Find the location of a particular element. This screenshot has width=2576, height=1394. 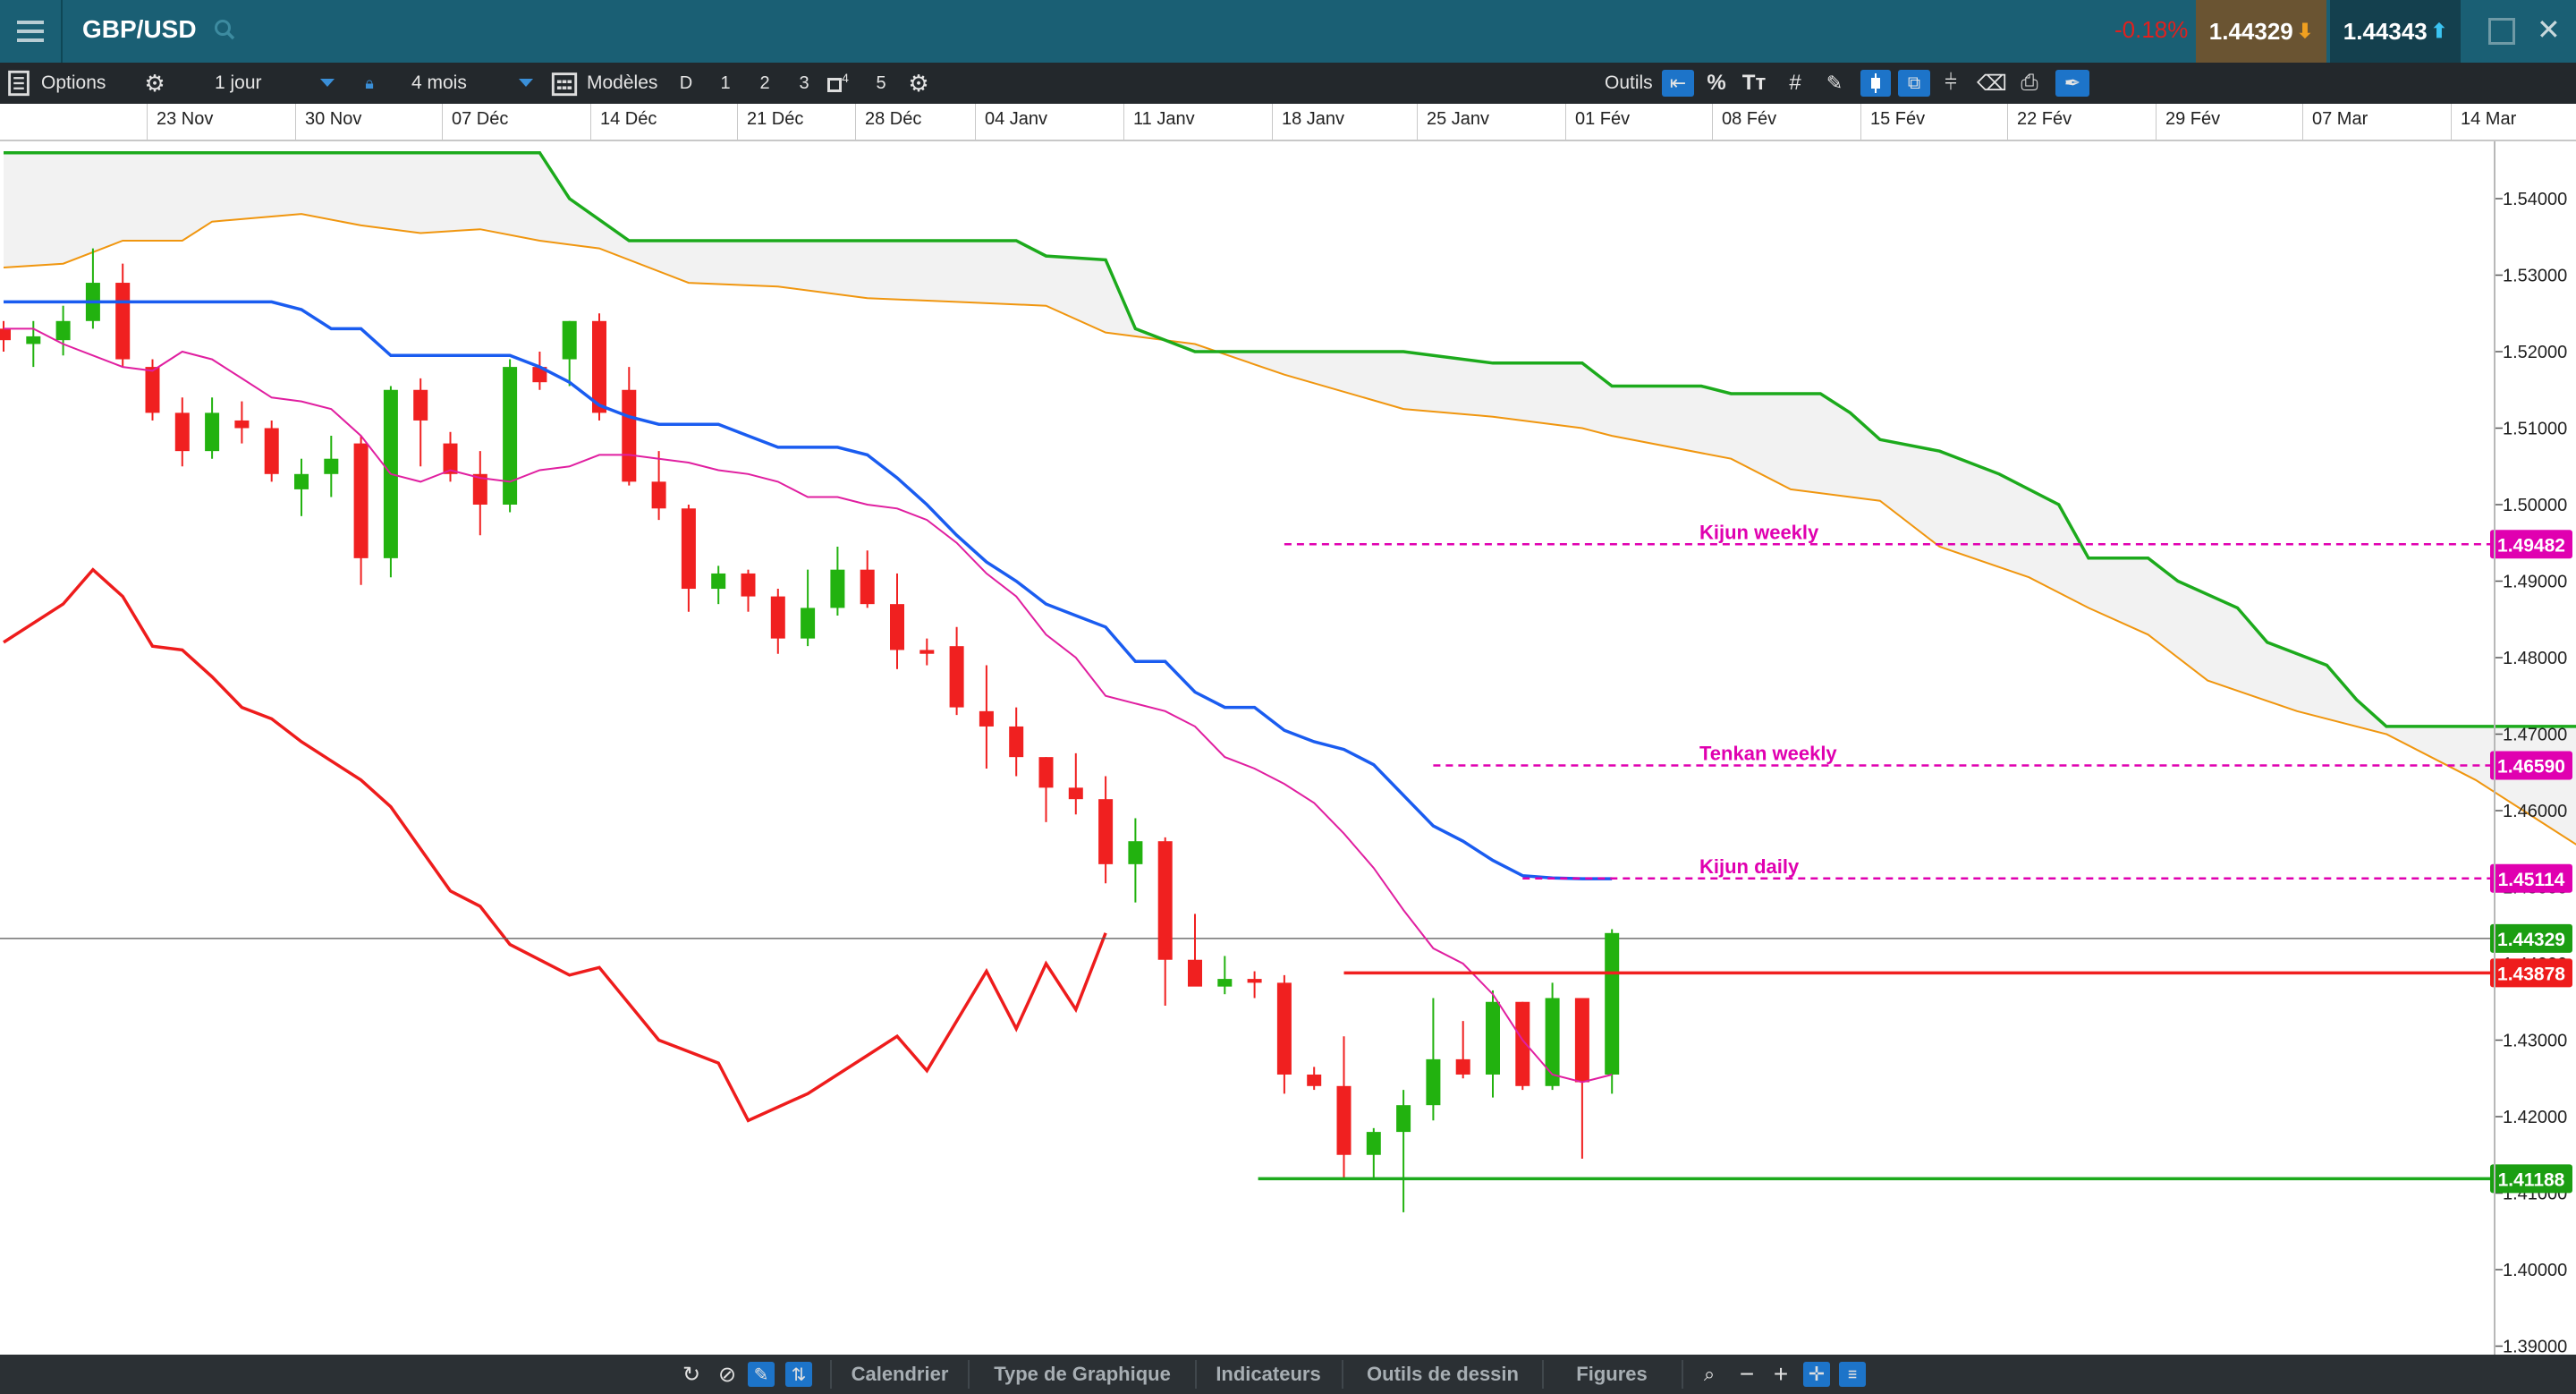

date-tick-label: 25 Janv is located at coordinates (1491, 122).